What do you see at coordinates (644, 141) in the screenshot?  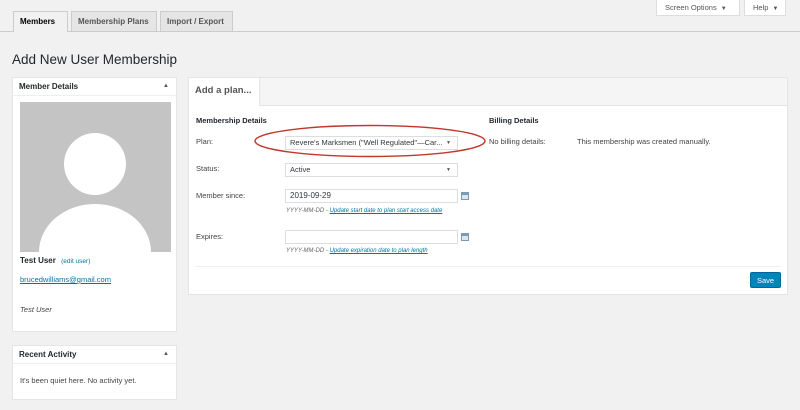 I see `billing-value: This membership was created manually.` at bounding box center [644, 141].